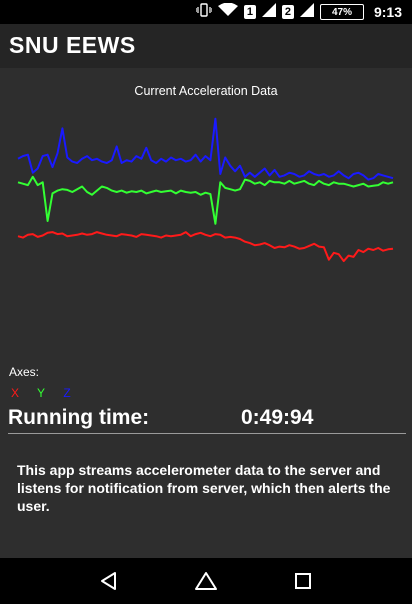 This screenshot has height=604, width=412. What do you see at coordinates (277, 417) in the screenshot?
I see `running-time-value: 0:49:94` at bounding box center [277, 417].